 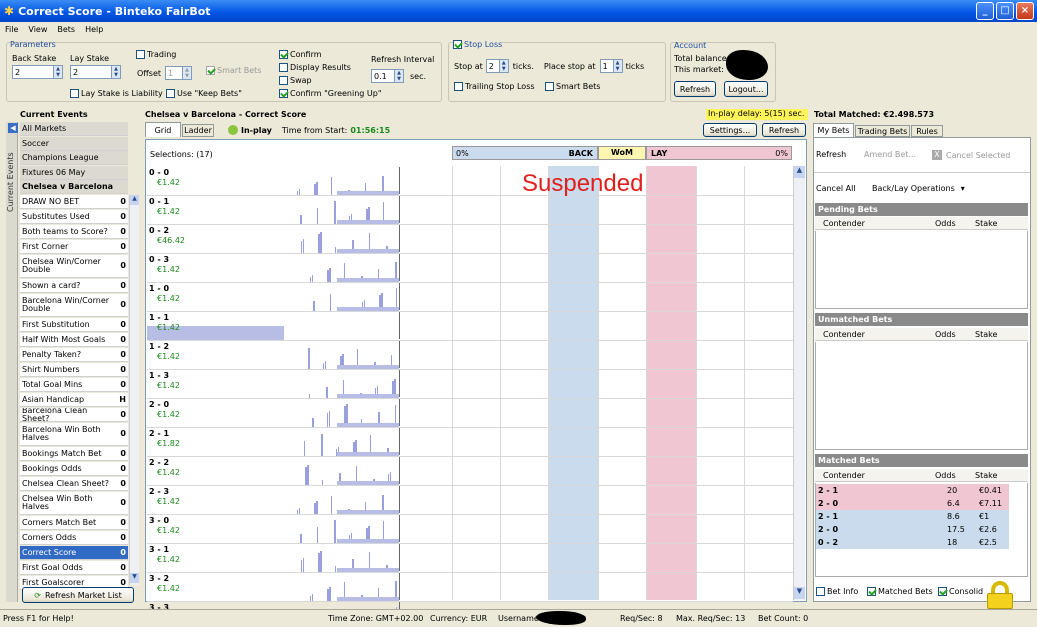 I want to click on market-item: Chelsea Win/Corner Double 0, so click(x=74, y=266).